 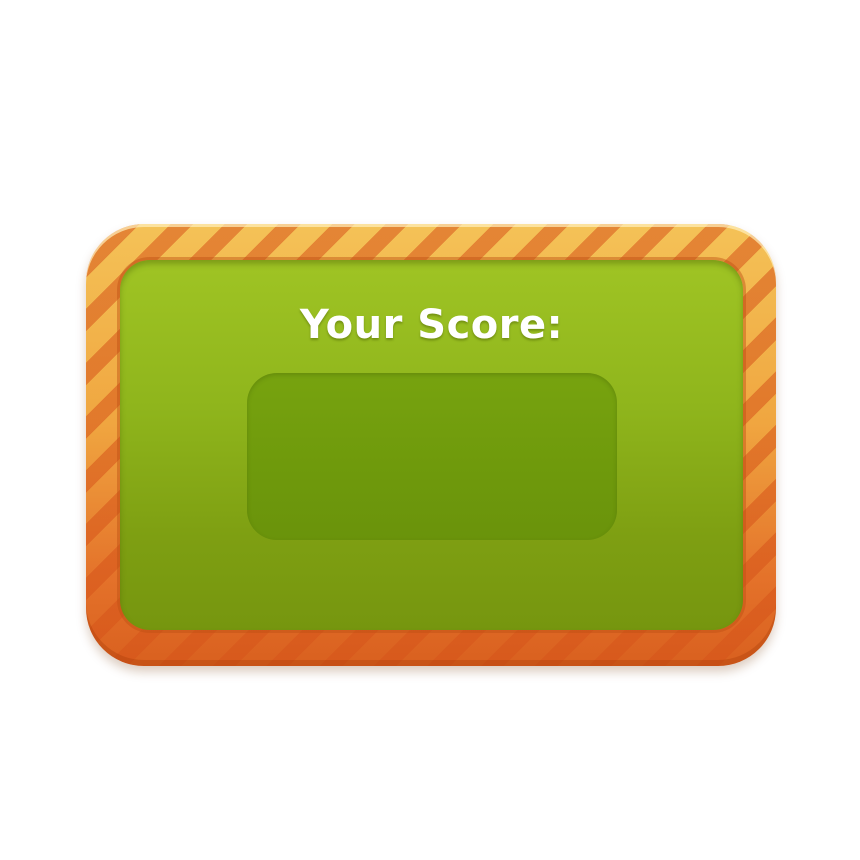 I want to click on score-value, so click(x=432, y=456).